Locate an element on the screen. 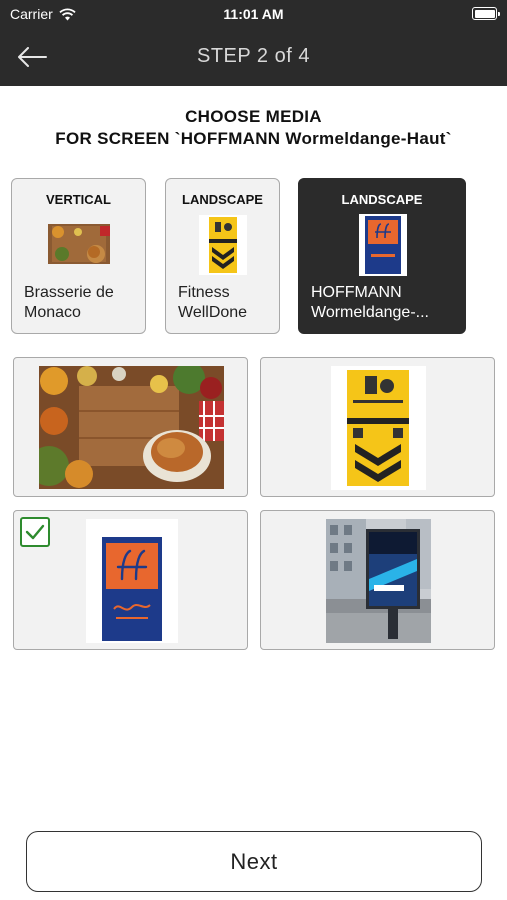 This screenshot has height=900, width=507. screen-name: Brasserie de Monaco is located at coordinates (69, 302).